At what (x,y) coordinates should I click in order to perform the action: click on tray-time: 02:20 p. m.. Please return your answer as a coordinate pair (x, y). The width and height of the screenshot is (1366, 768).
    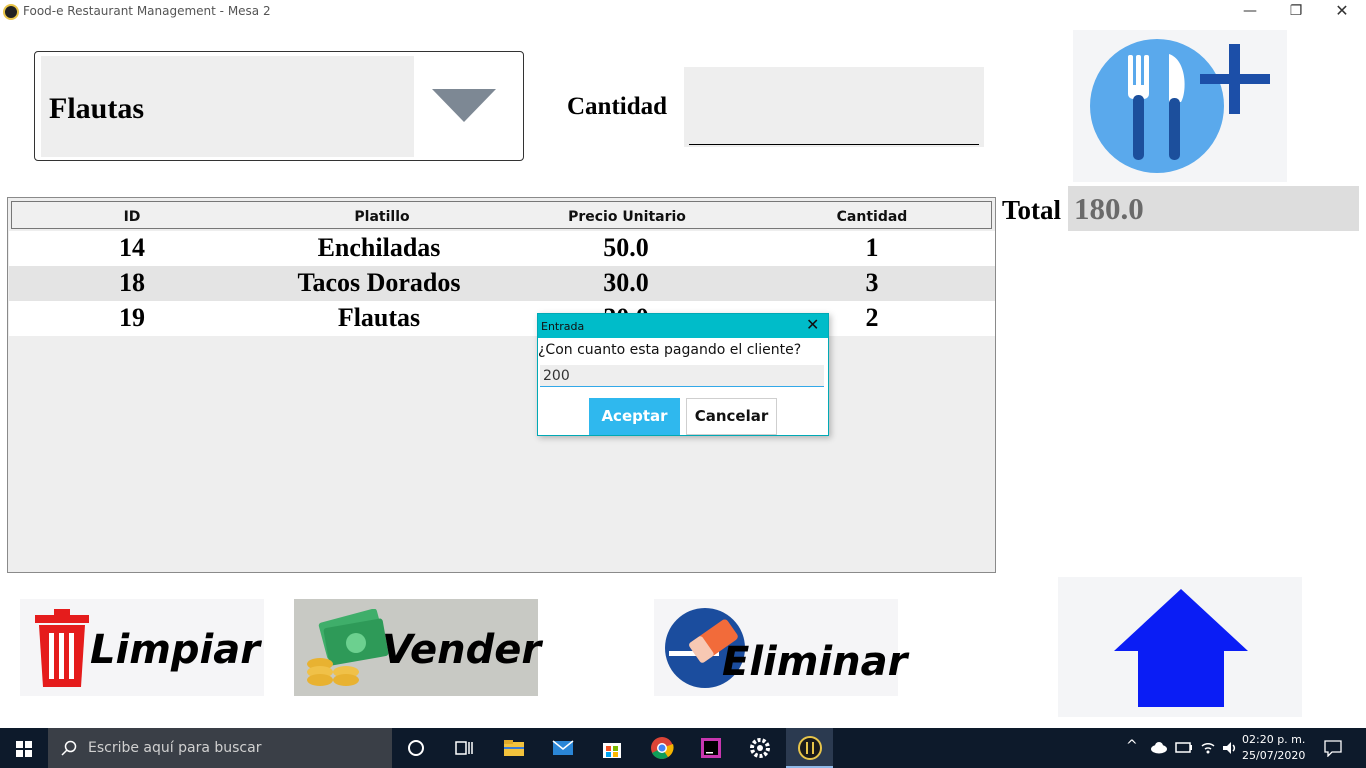
    Looking at the image, I should click on (1274, 739).